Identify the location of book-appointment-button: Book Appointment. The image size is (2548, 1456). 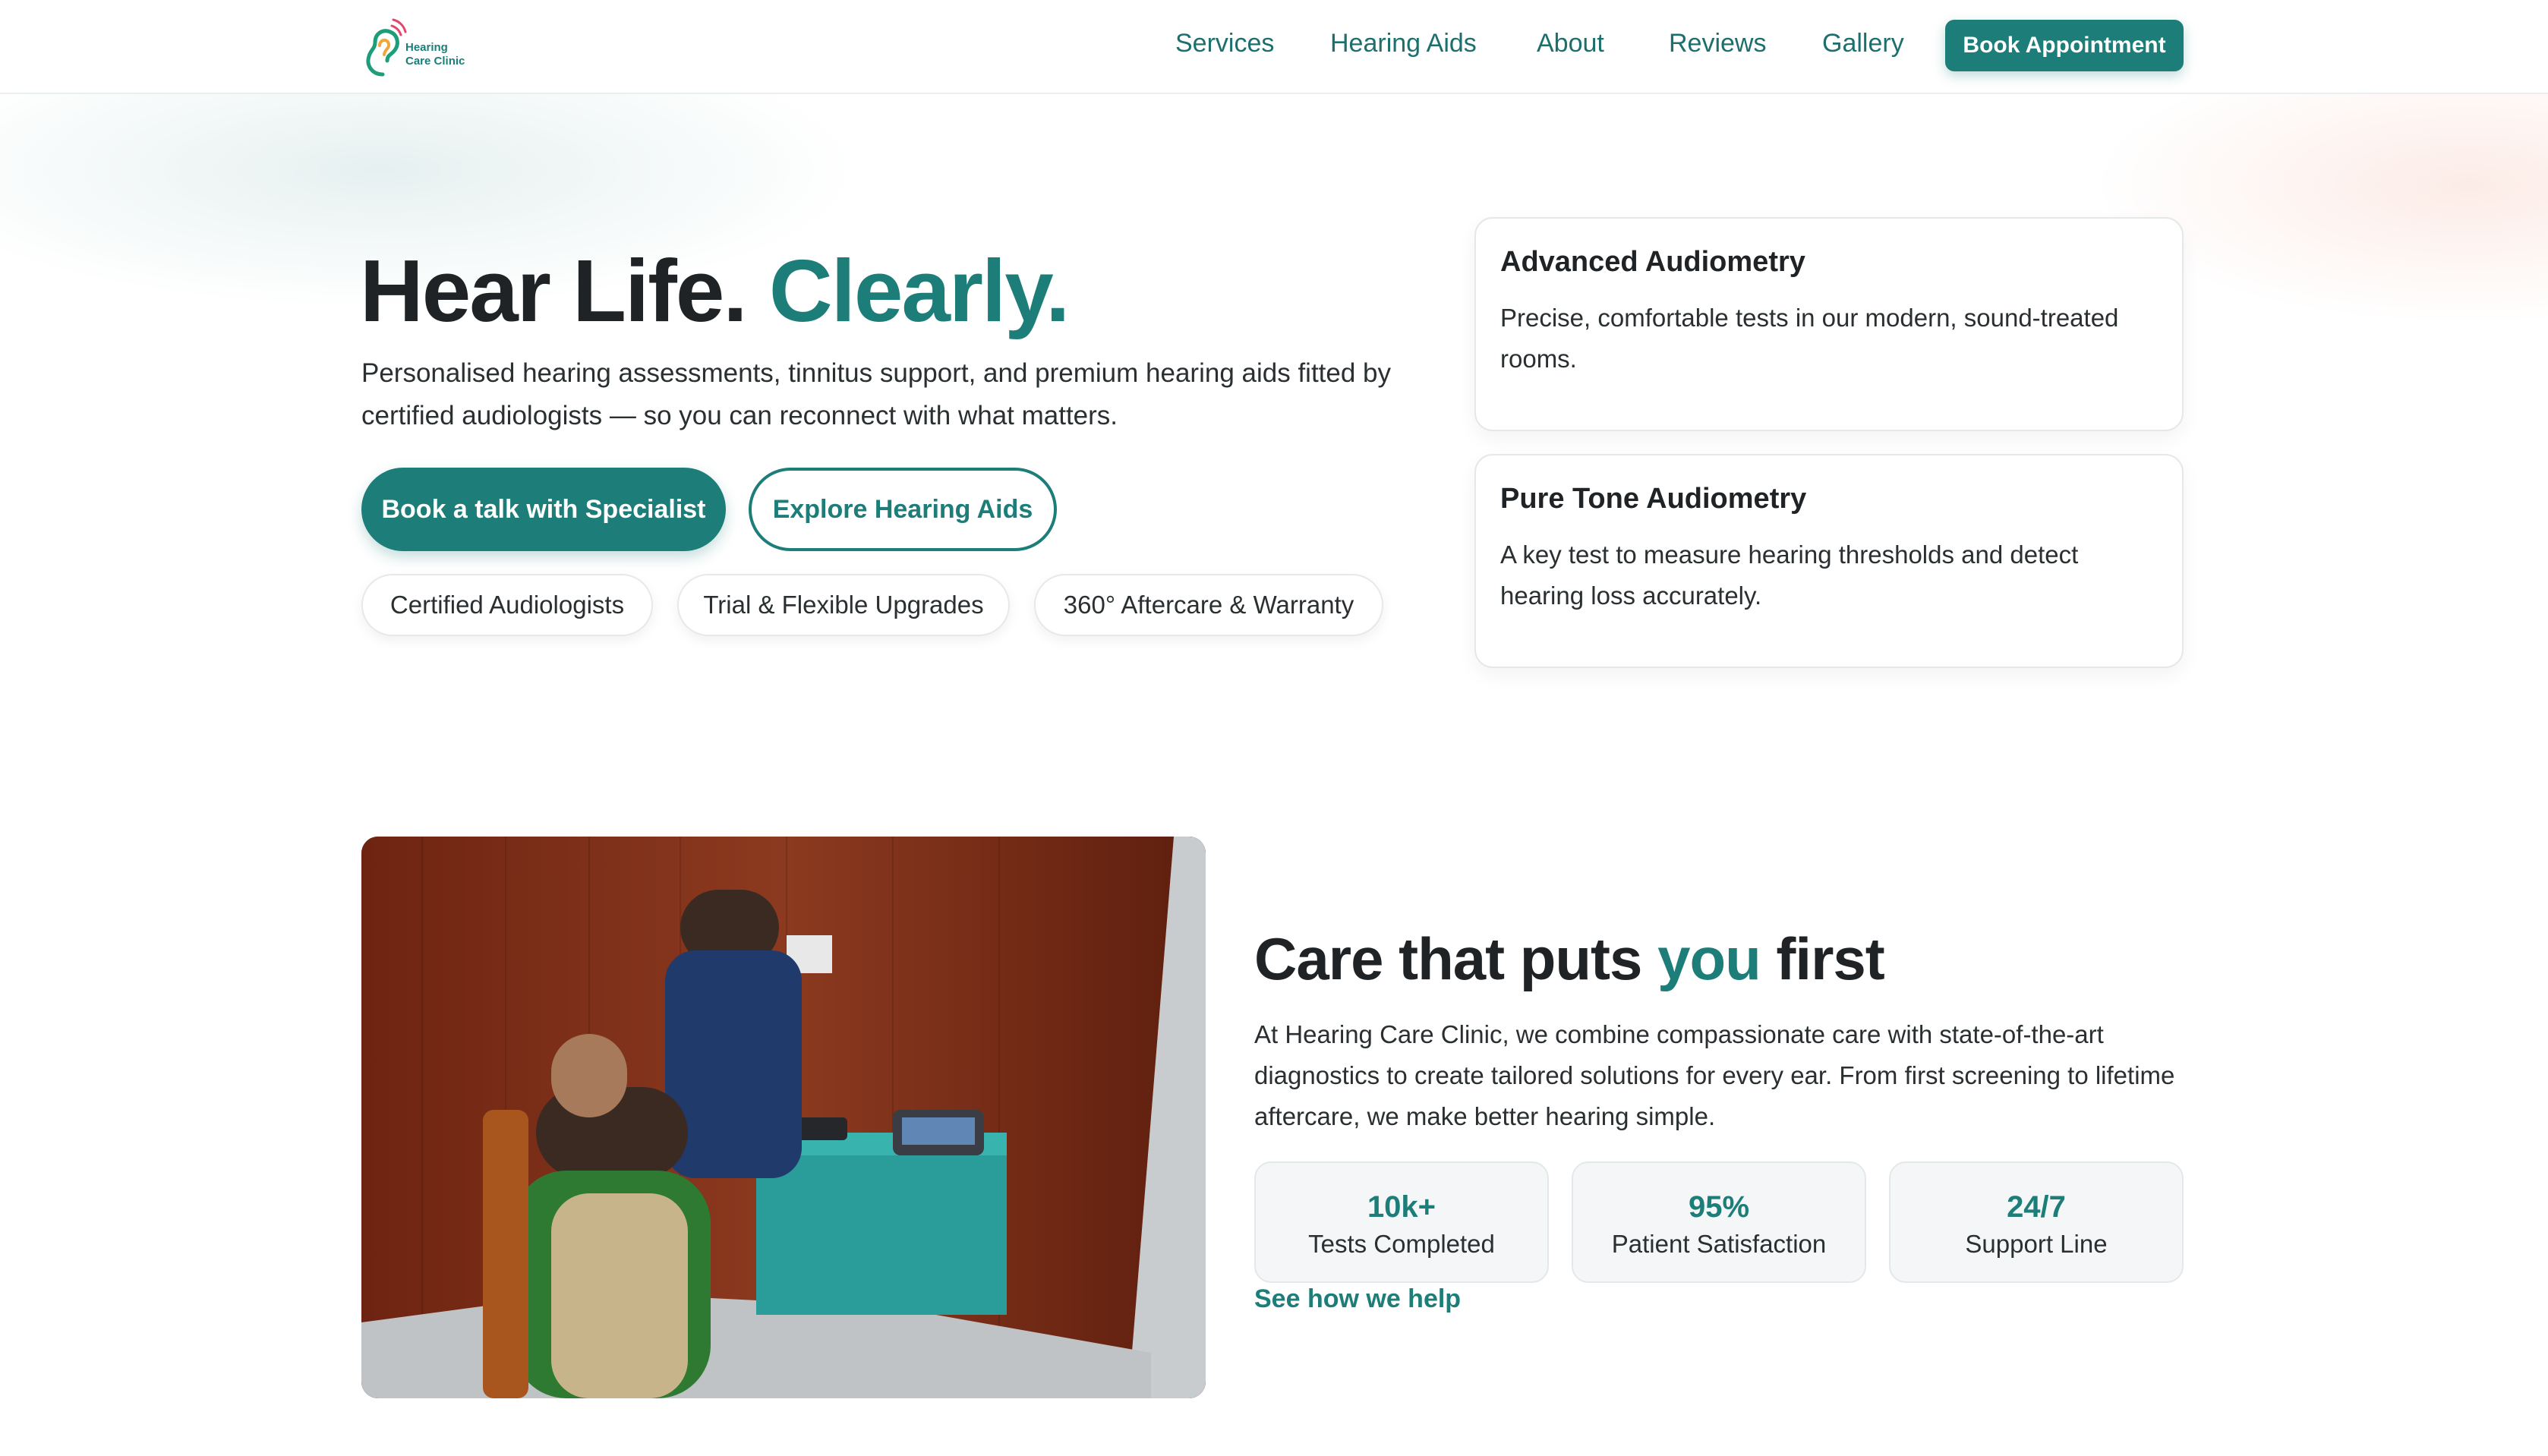
(2064, 45).